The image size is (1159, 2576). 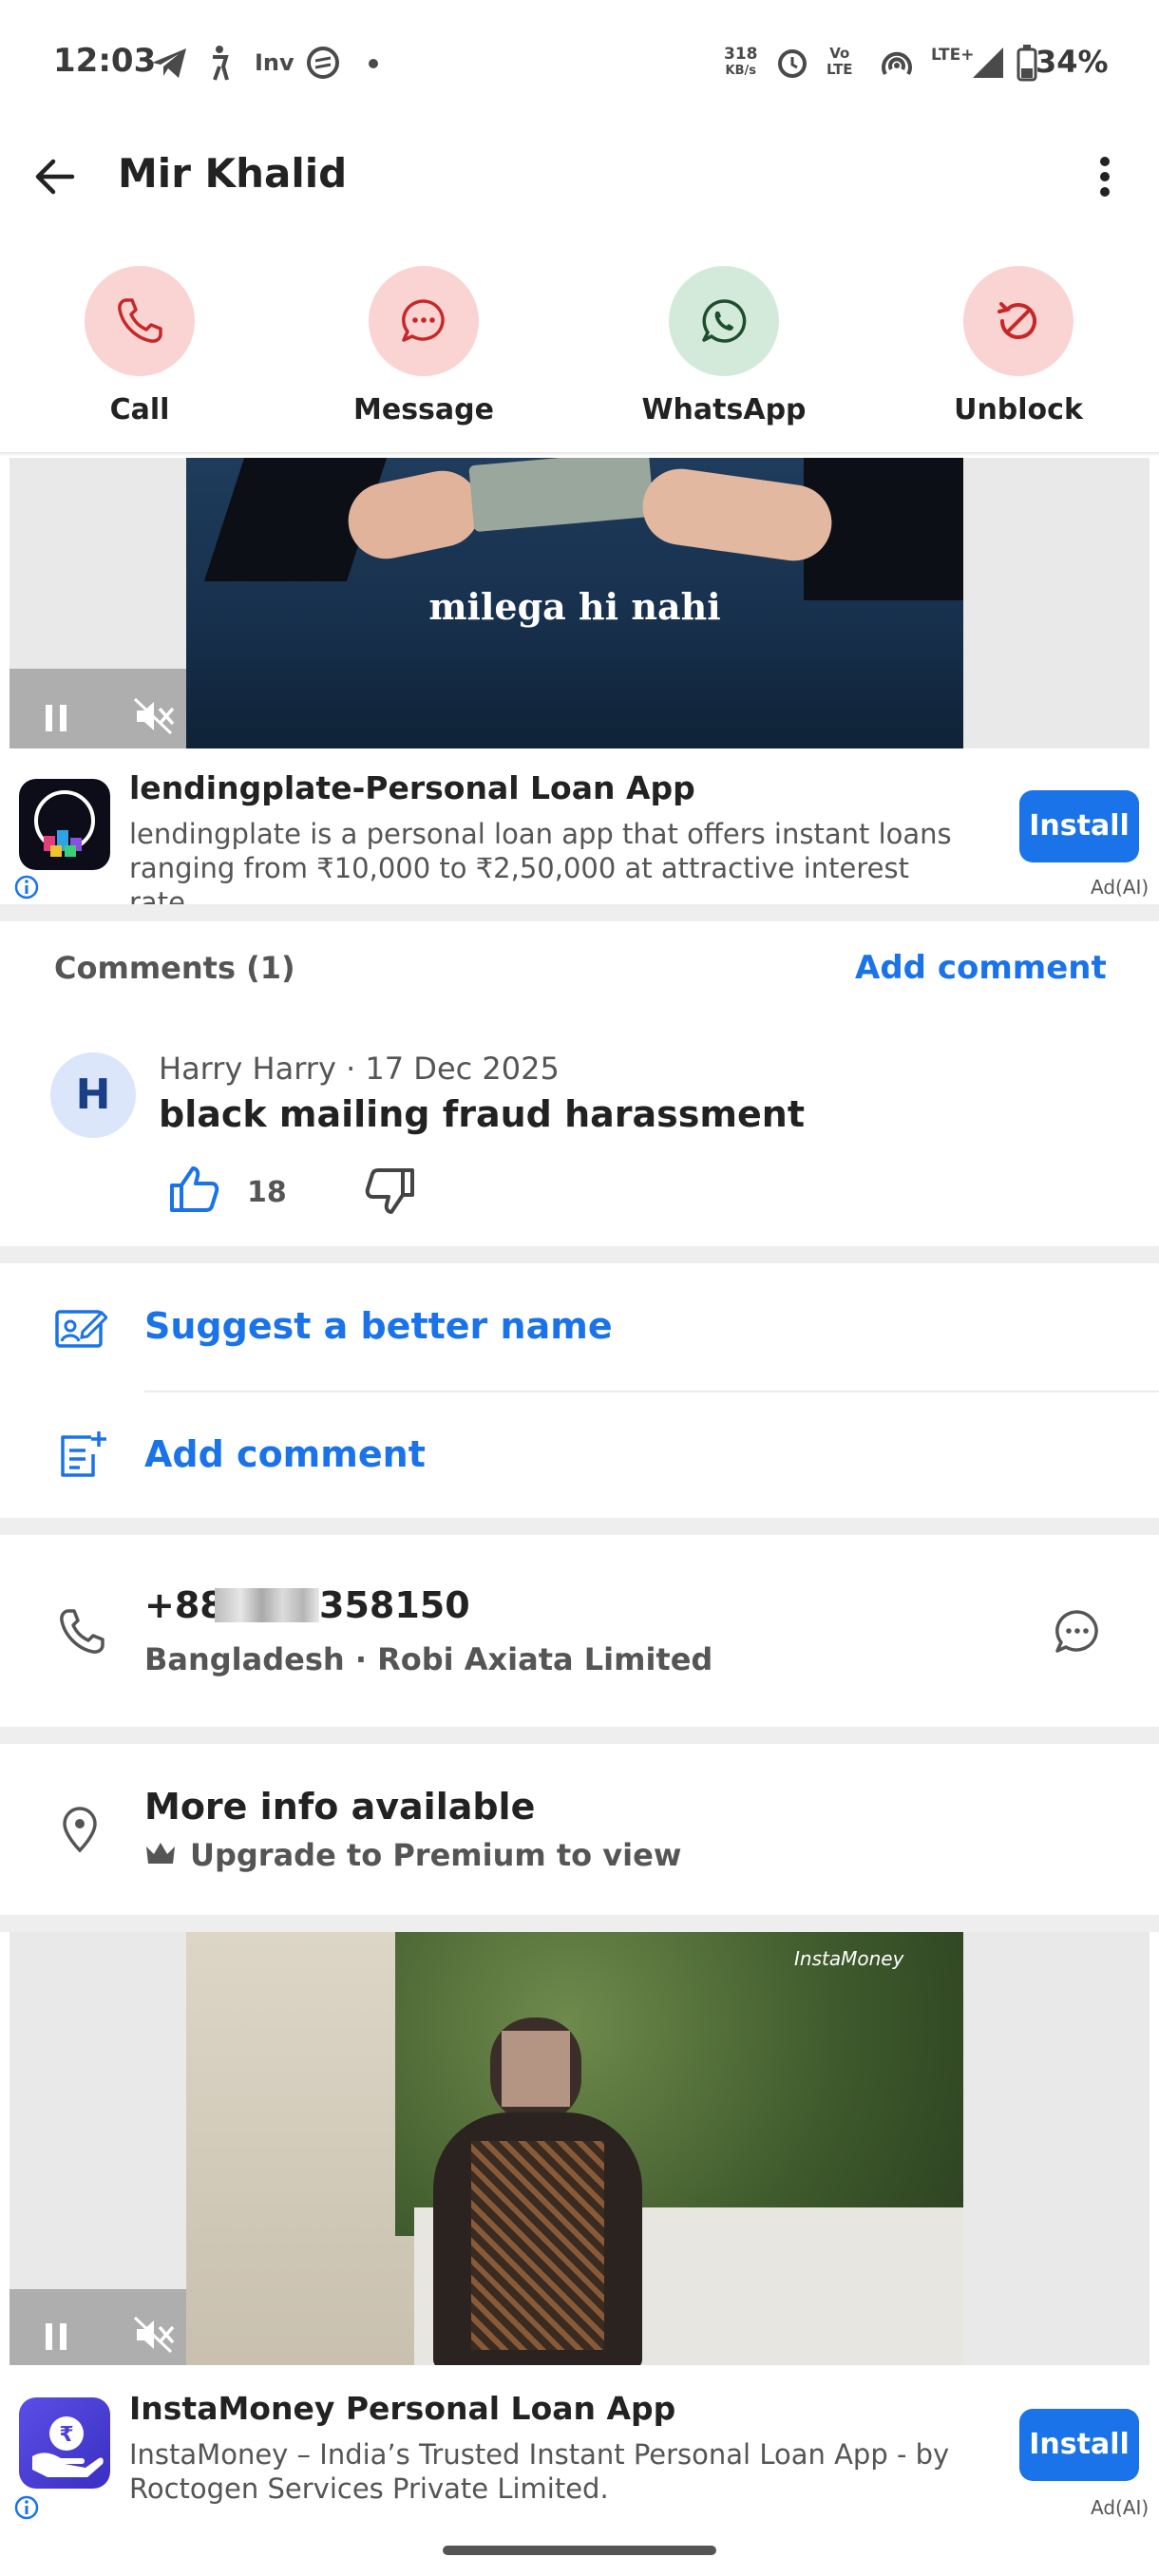 What do you see at coordinates (169, 63) in the screenshot?
I see `telegram-icon` at bounding box center [169, 63].